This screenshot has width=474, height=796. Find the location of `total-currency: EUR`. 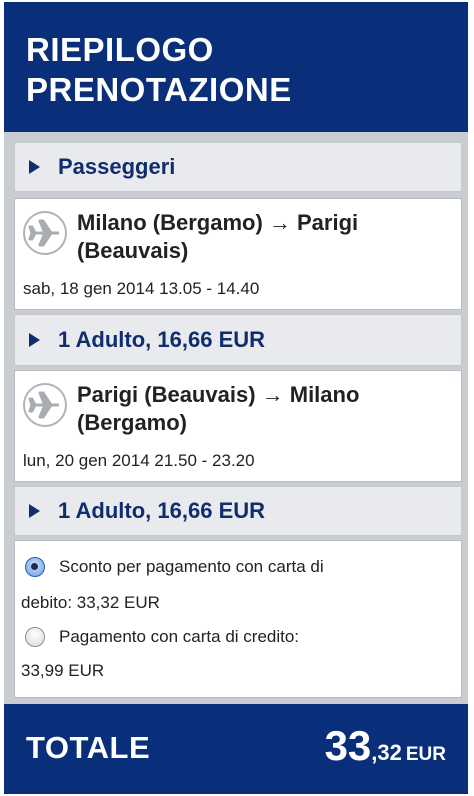

total-currency: EUR is located at coordinates (425, 754).